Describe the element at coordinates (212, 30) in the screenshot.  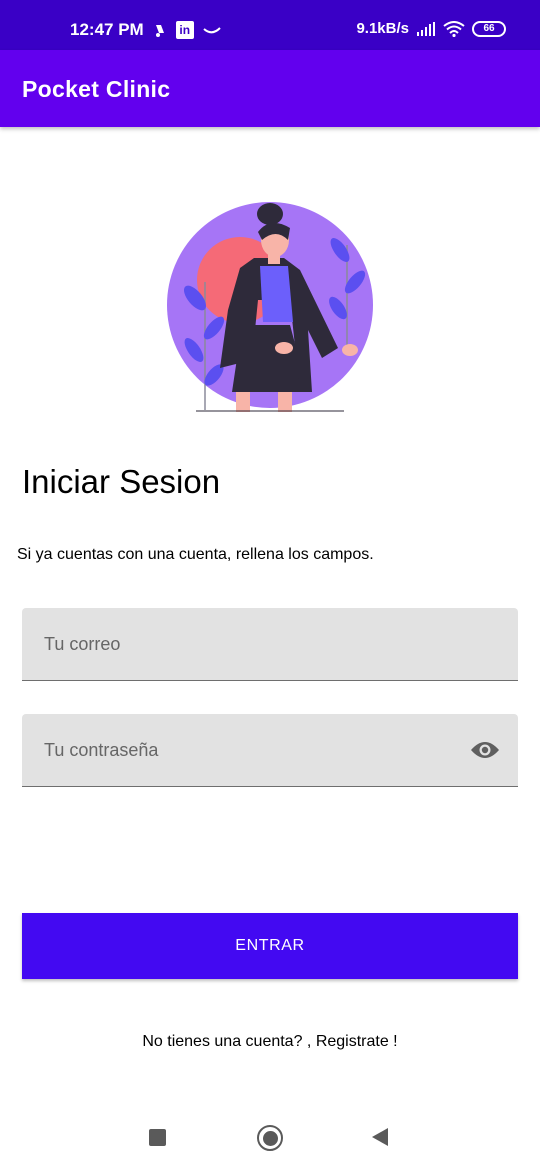
I see `tilde-icon` at that location.